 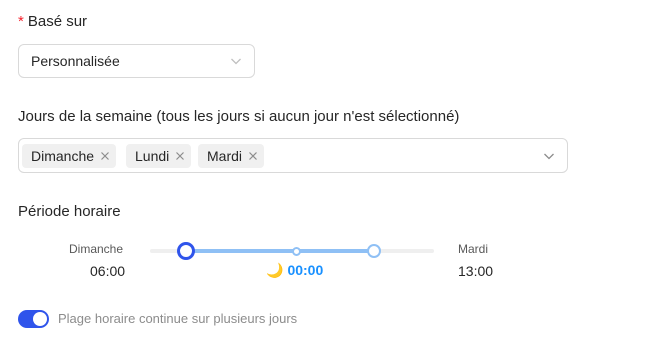 What do you see at coordinates (75, 61) in the screenshot?
I see `based-on-select-value: Personnalisée` at bounding box center [75, 61].